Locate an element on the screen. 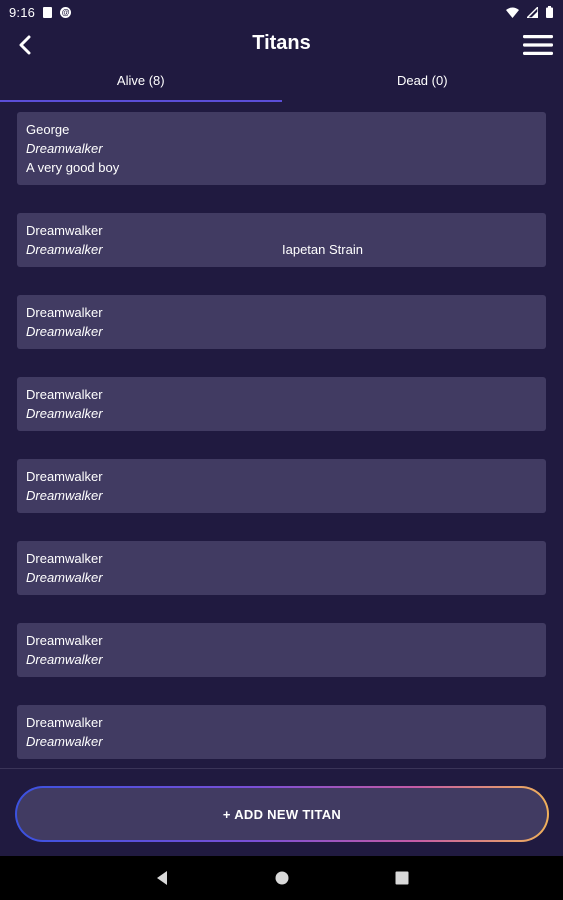 The height and width of the screenshot is (900, 563). nav-back-button is located at coordinates (162, 878).